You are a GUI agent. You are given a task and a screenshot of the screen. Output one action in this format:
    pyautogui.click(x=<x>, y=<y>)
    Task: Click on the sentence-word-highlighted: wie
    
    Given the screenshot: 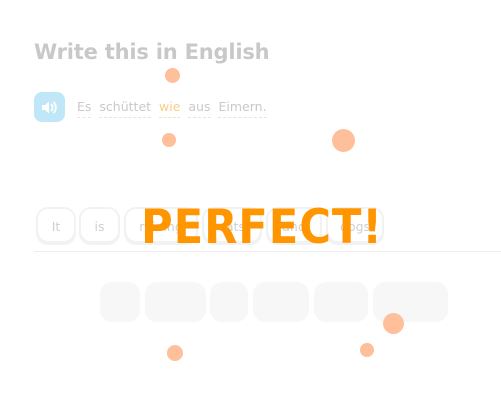 What is the action you would take?
    pyautogui.click(x=170, y=108)
    